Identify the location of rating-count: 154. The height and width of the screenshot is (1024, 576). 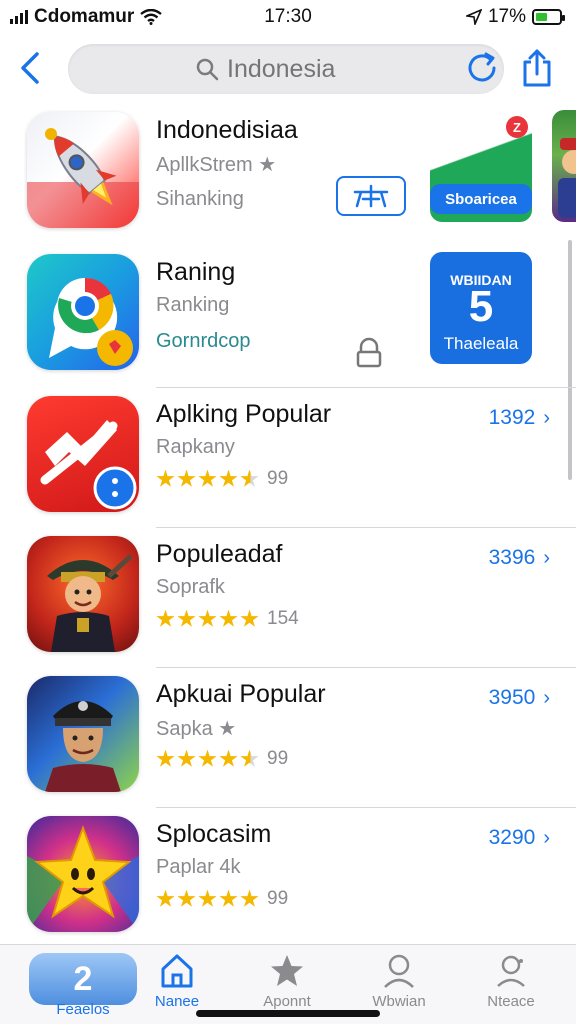
(283, 618).